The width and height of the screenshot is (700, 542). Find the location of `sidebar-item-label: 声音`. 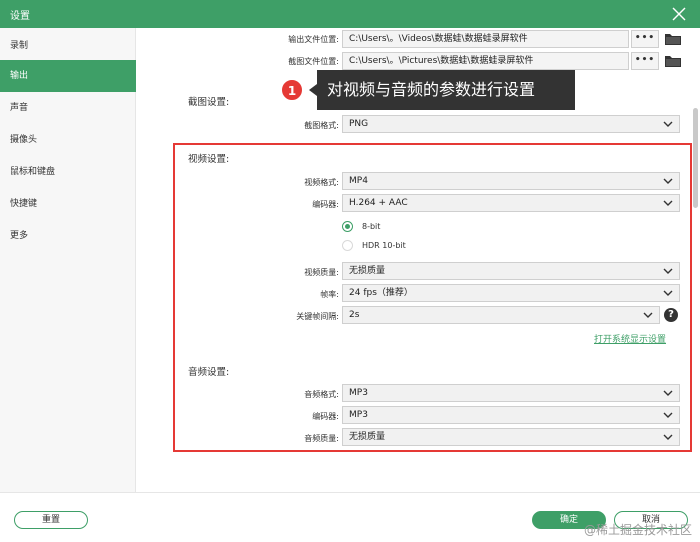

sidebar-item-label: 声音 is located at coordinates (19, 108).